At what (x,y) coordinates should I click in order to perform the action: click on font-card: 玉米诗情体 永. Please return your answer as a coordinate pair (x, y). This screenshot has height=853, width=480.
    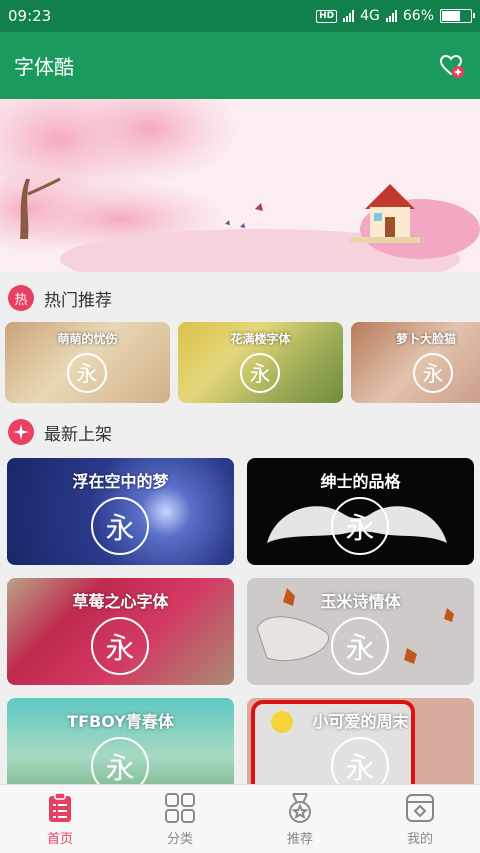
    Looking at the image, I should click on (360, 631).